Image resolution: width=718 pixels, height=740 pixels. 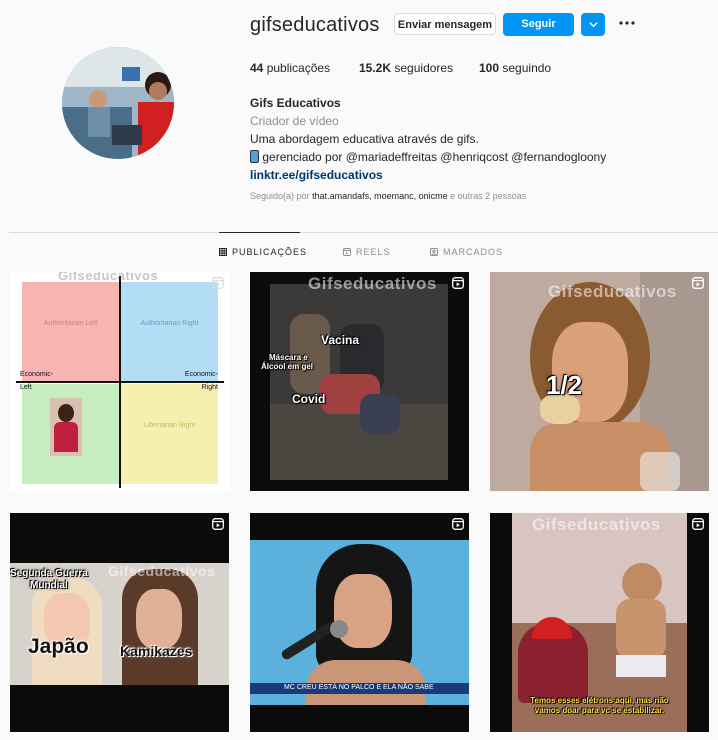 What do you see at coordinates (295, 103) in the screenshot?
I see `profile-full-name: Gifs Educativos` at bounding box center [295, 103].